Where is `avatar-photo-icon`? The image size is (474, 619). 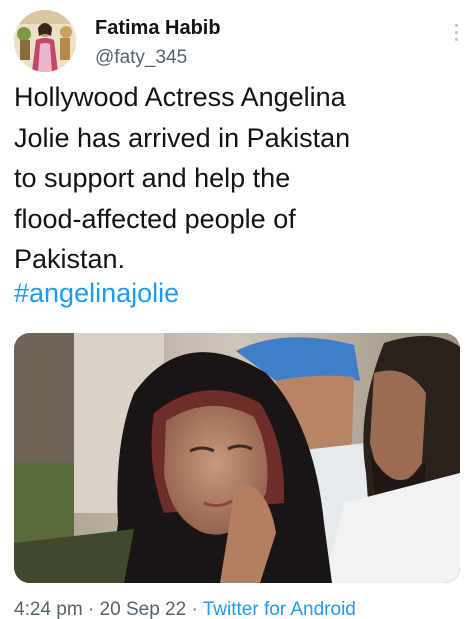
avatar-photo-icon is located at coordinates (45, 41).